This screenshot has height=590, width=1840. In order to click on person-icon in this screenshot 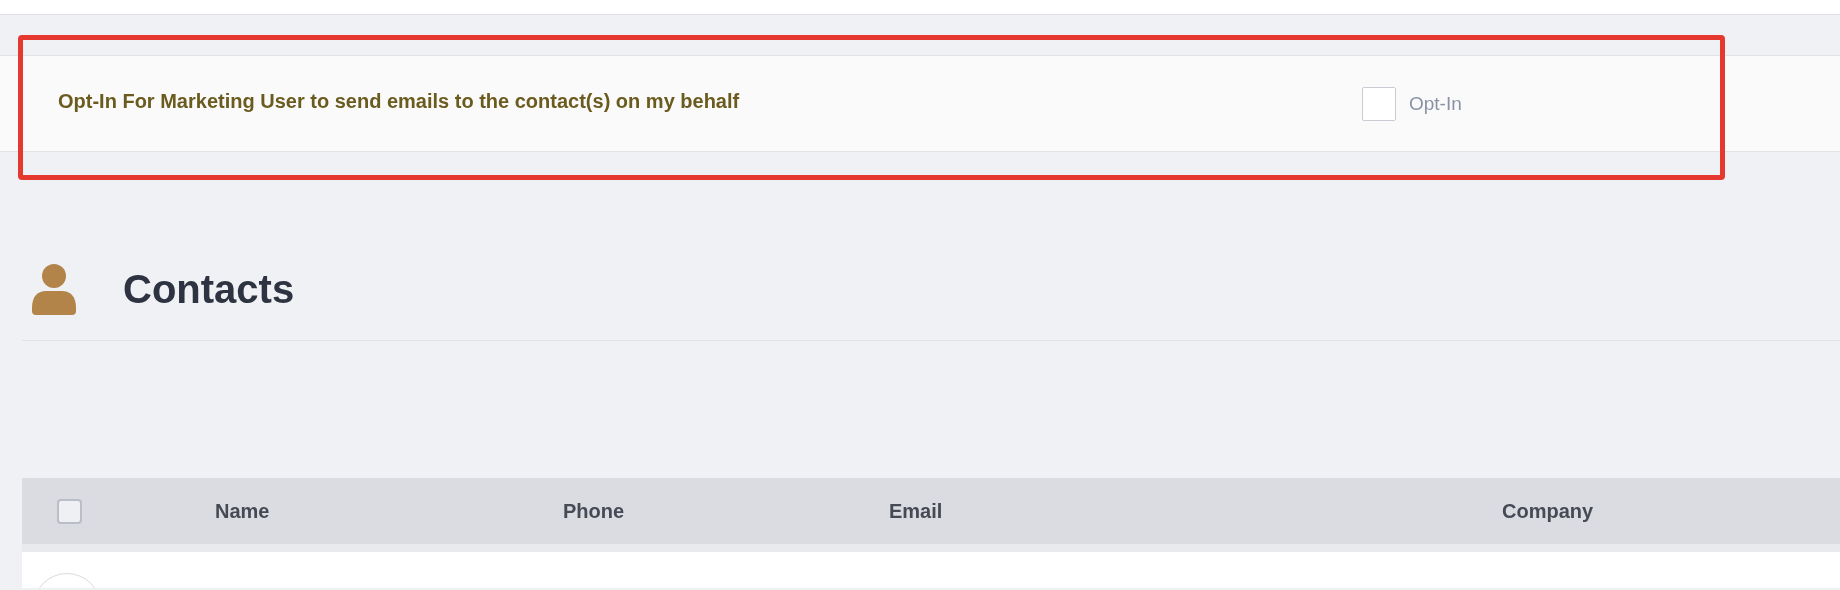, I will do `click(54, 289)`.